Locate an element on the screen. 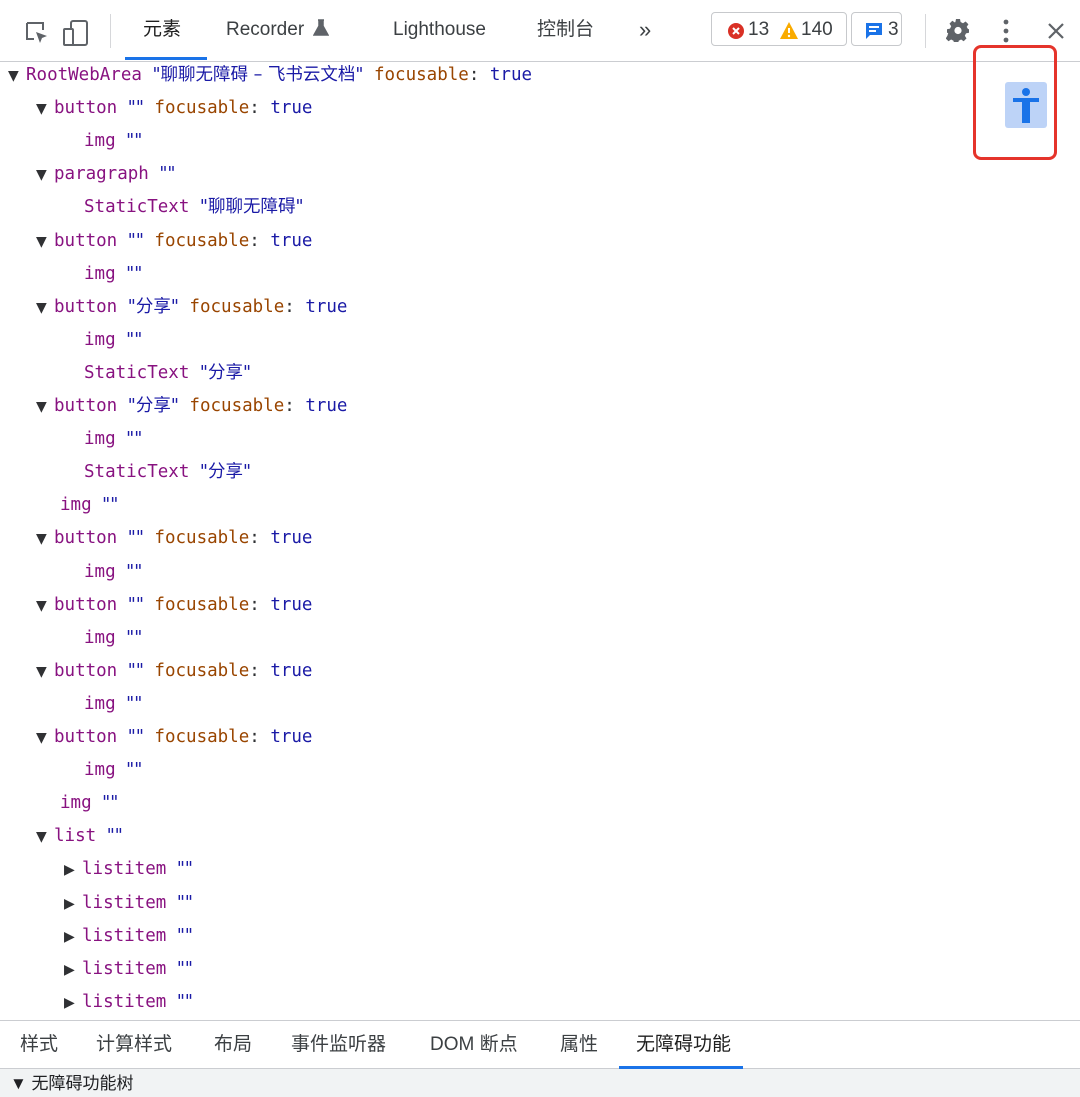 This screenshot has height=1097, width=1080. tab-computed: 计算样式 is located at coordinates (134, 1045).